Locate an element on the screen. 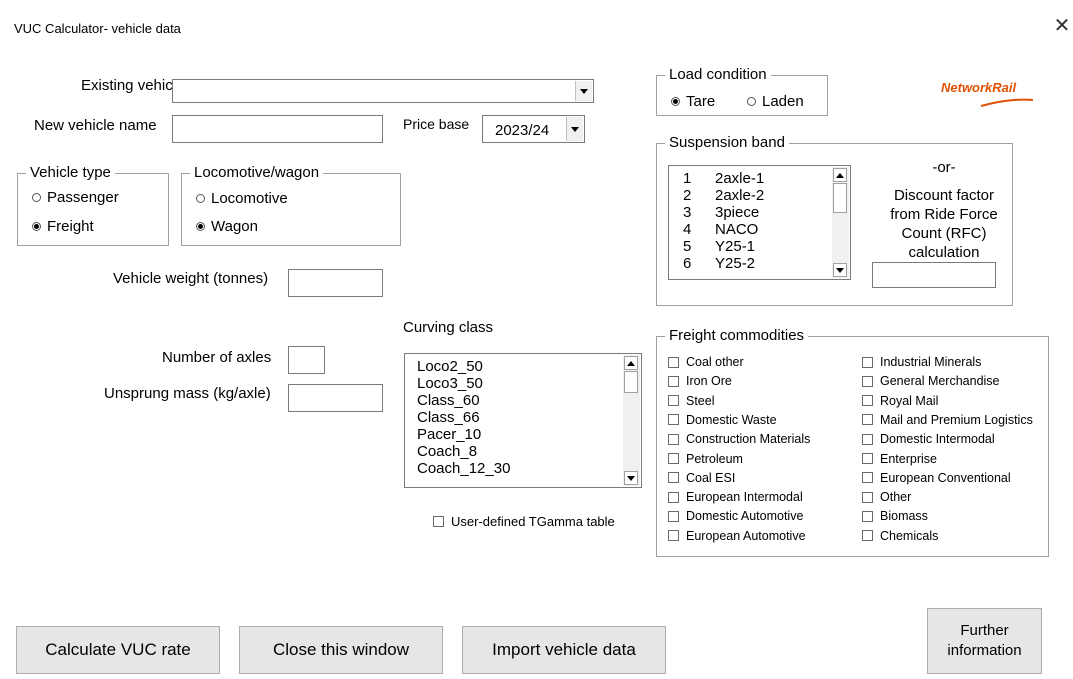 The image size is (1073, 679). suspension-scrollbar is located at coordinates (840, 222).